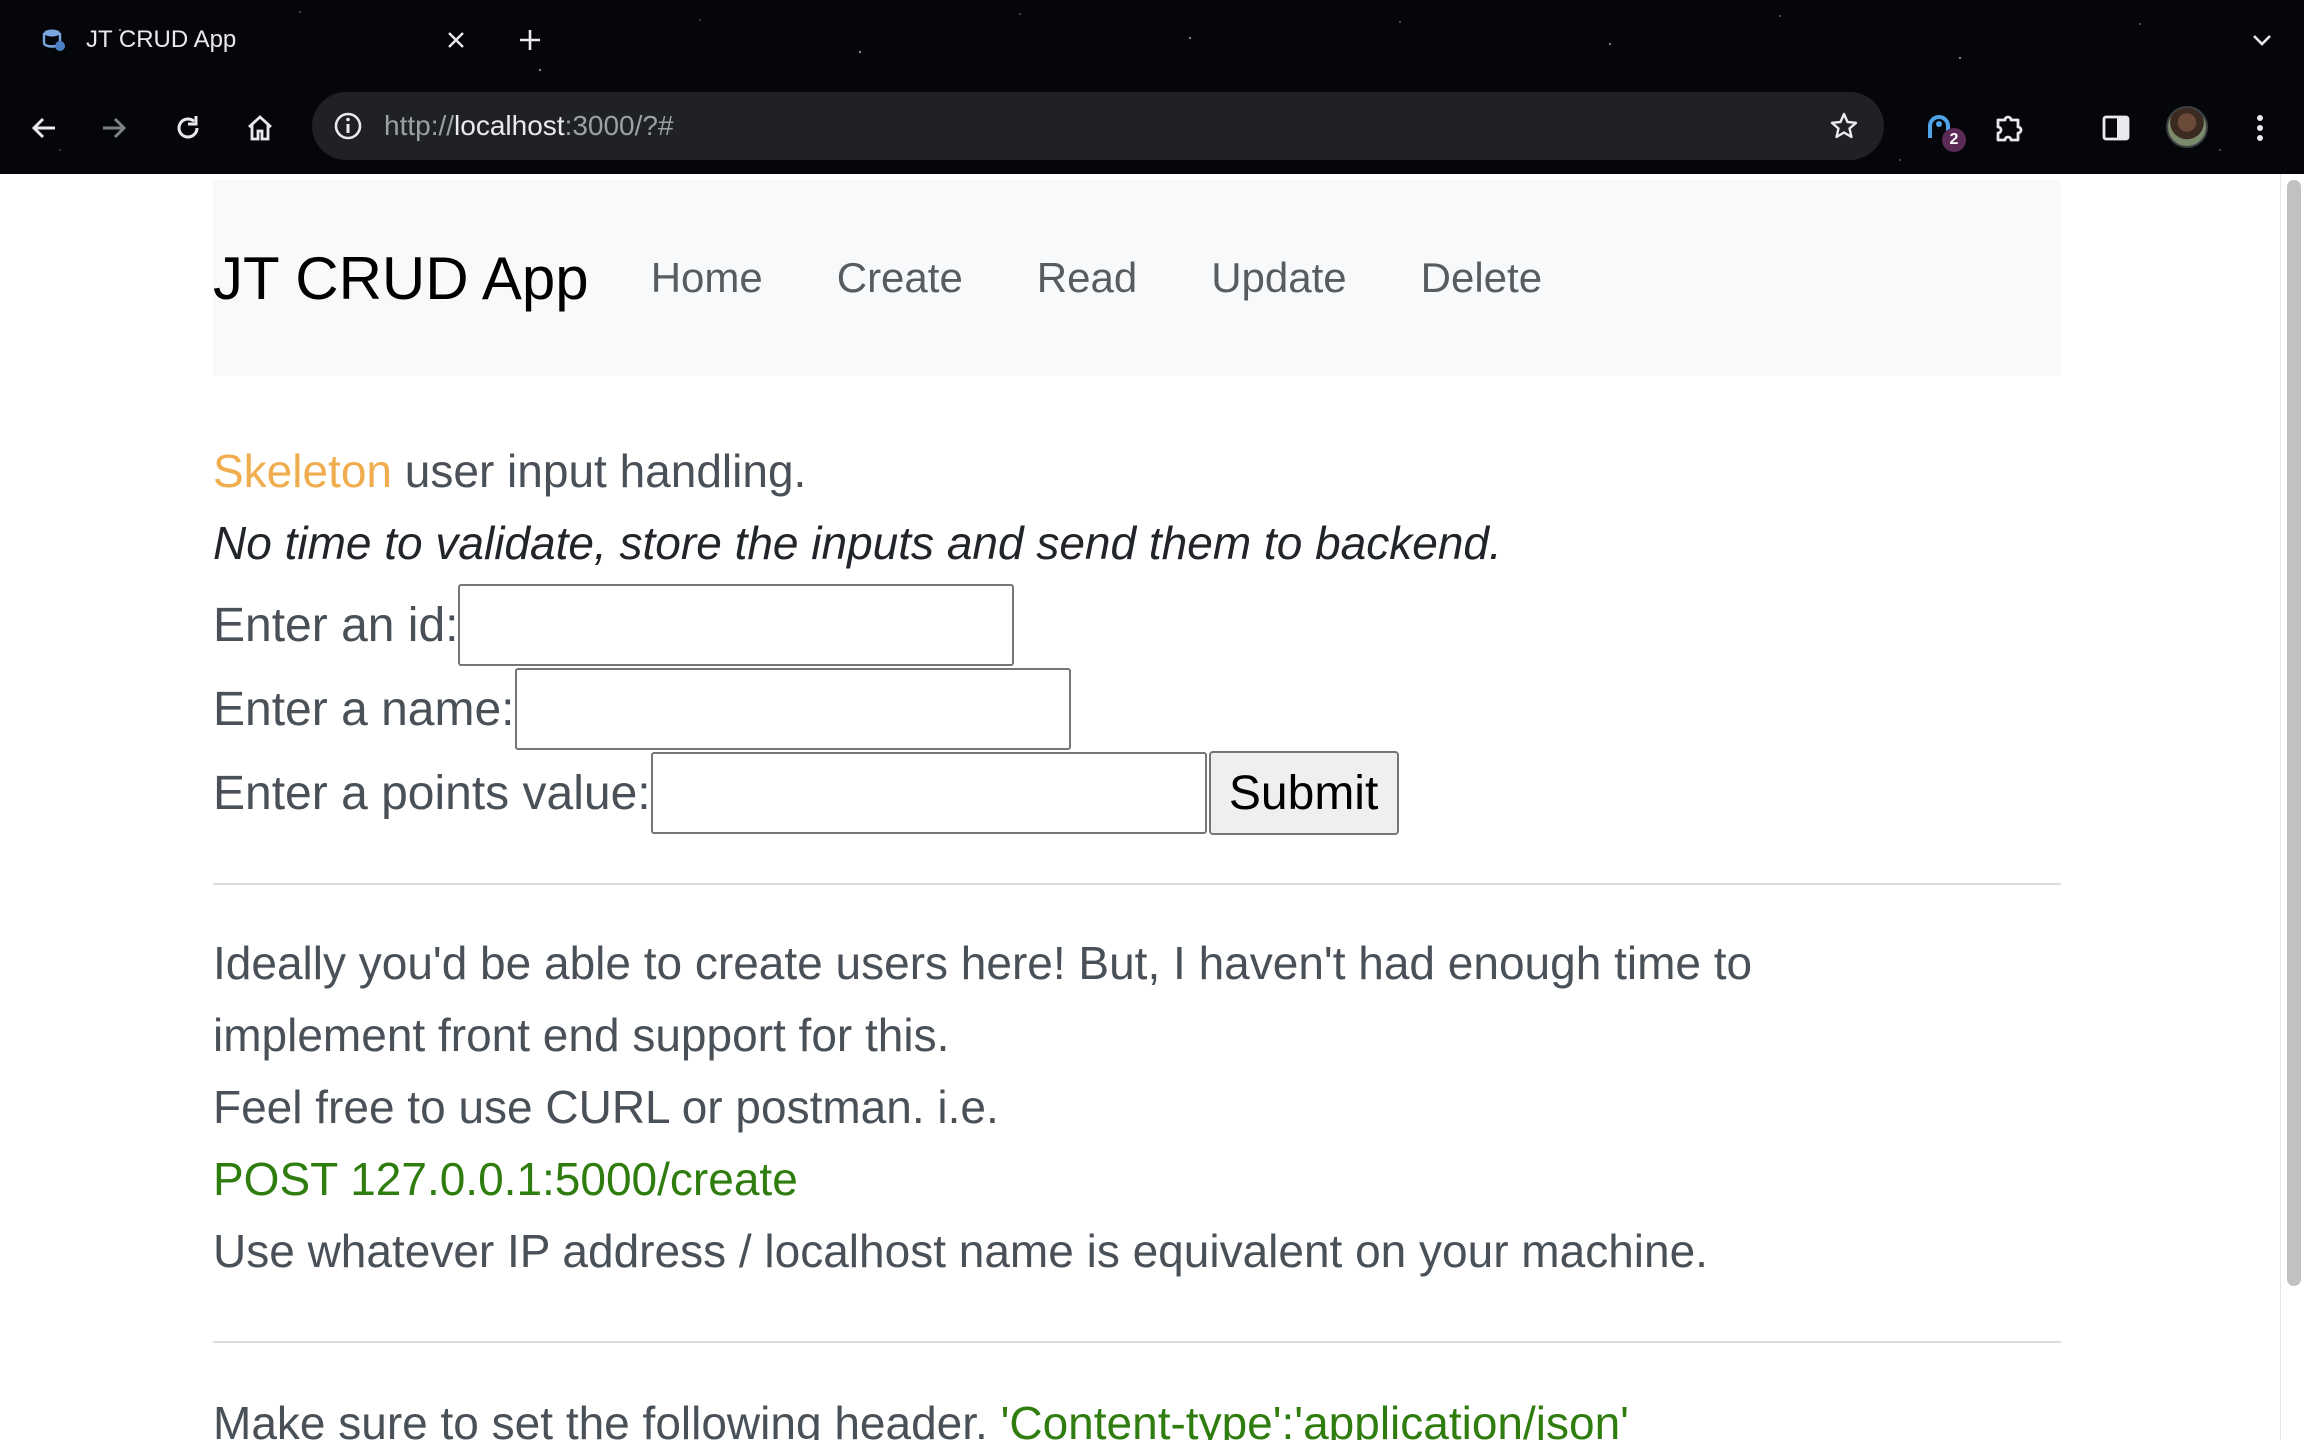 The width and height of the screenshot is (2304, 1440). Describe the element at coordinates (530, 40) in the screenshot. I see `new-tab-button` at that location.